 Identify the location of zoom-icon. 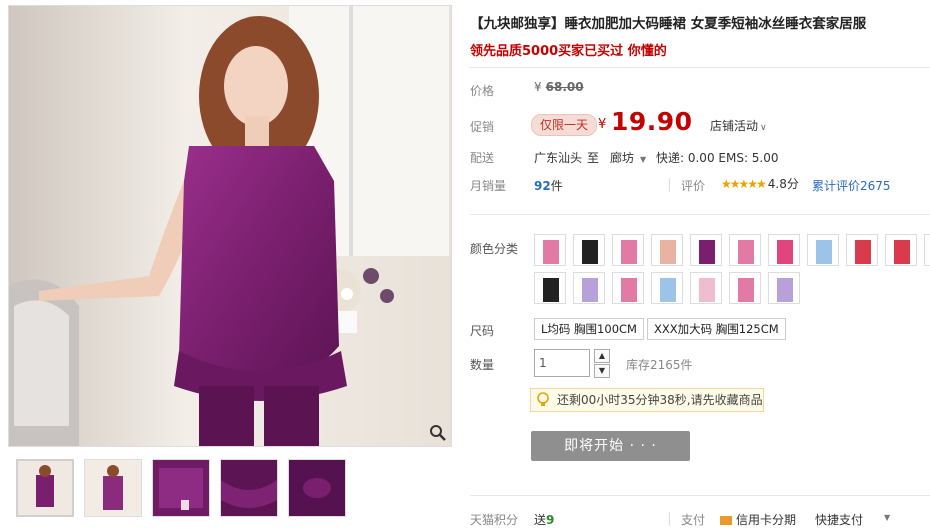
(438, 433).